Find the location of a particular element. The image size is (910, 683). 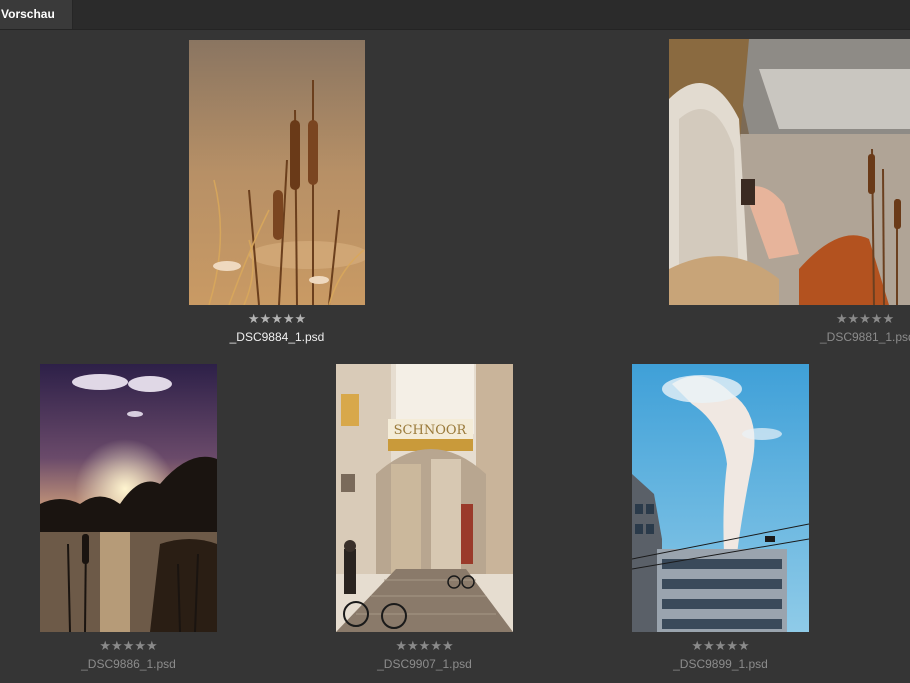

thumbnail-filename: _DSC9886_1.psd is located at coordinates (128, 664).